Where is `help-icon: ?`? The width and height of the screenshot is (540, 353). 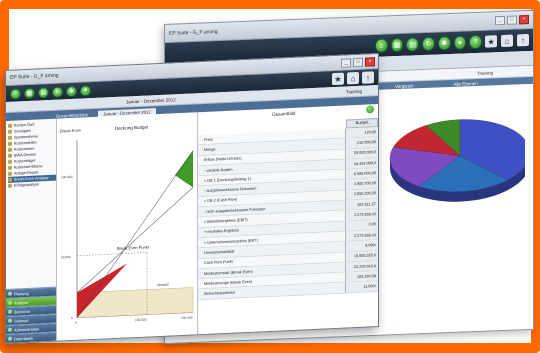
help-icon: ? is located at coordinates (476, 42).